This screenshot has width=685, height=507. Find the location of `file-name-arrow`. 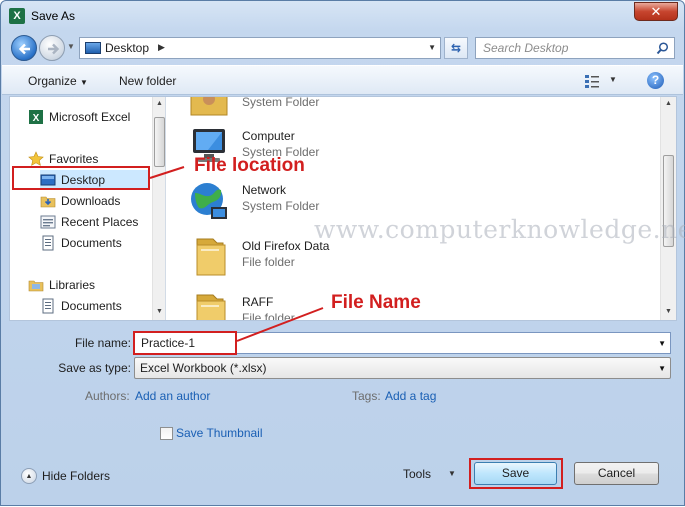

file-name-arrow is located at coordinates (280, 324).